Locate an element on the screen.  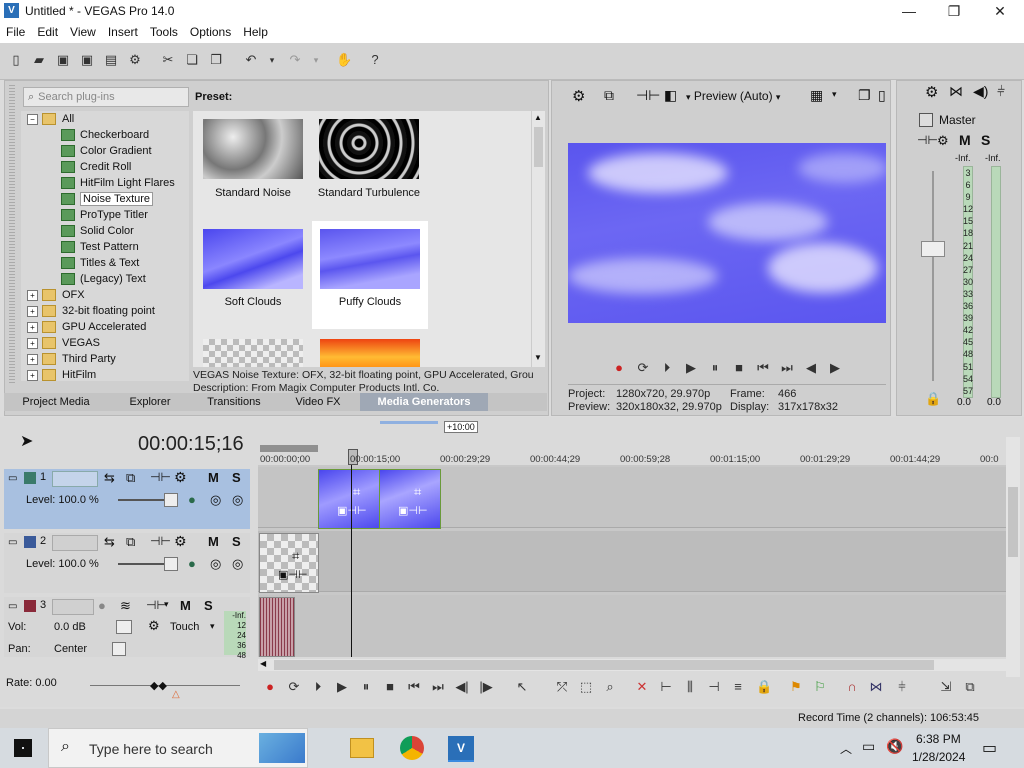
split-icon: ⫼ is located at coordinates (690, 687).